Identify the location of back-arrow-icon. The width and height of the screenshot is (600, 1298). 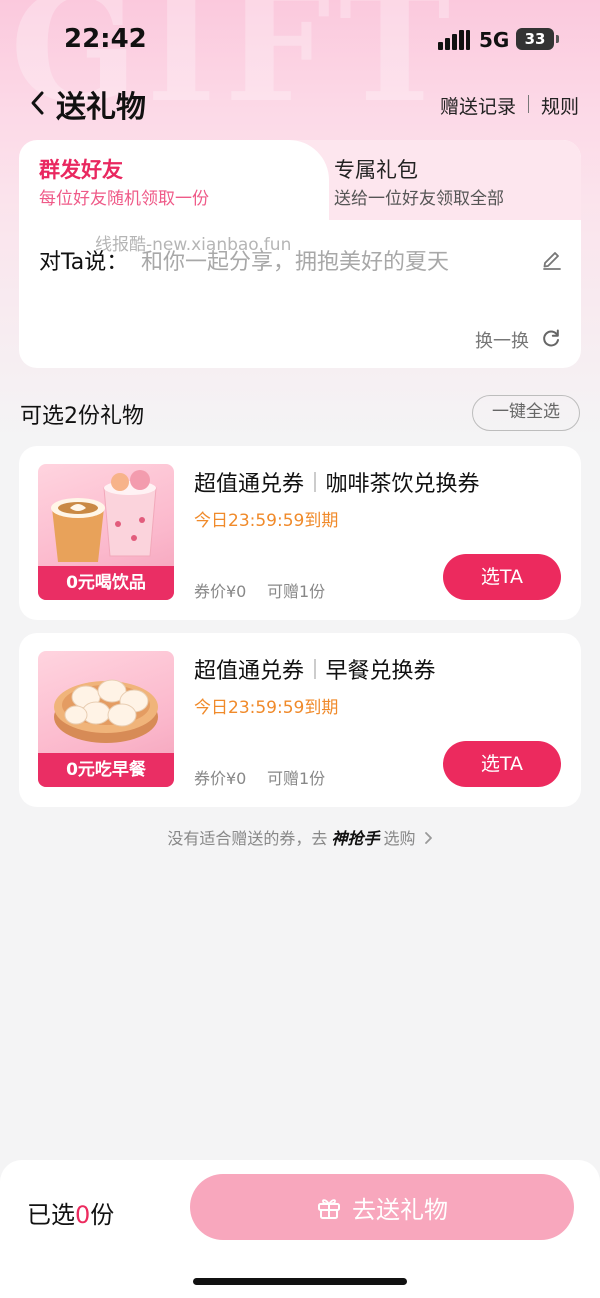
(39, 103).